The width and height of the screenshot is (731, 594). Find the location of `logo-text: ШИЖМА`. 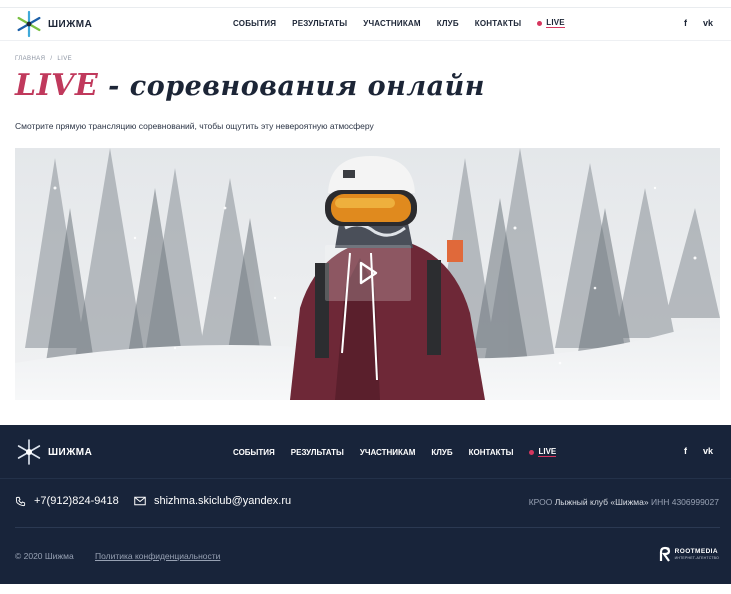

logo-text: ШИЖМА is located at coordinates (70, 24).